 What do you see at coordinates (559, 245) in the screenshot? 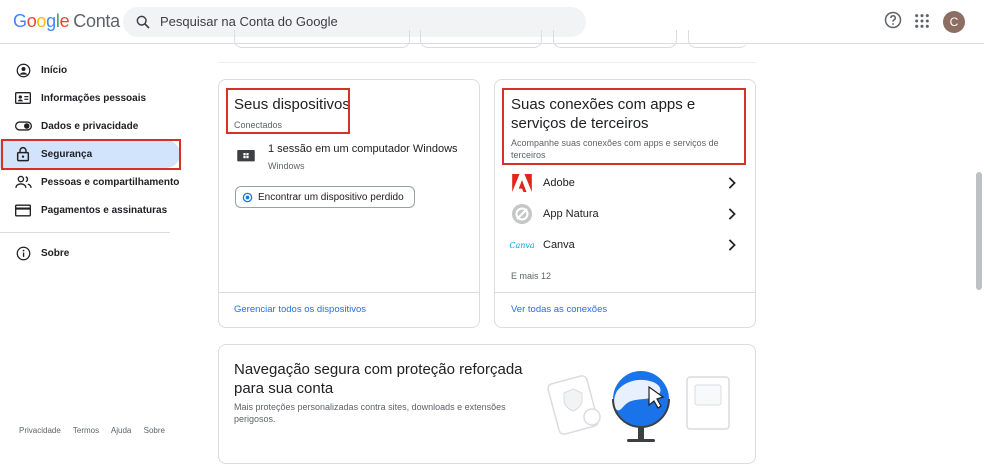
I see `app-name: Canva` at bounding box center [559, 245].